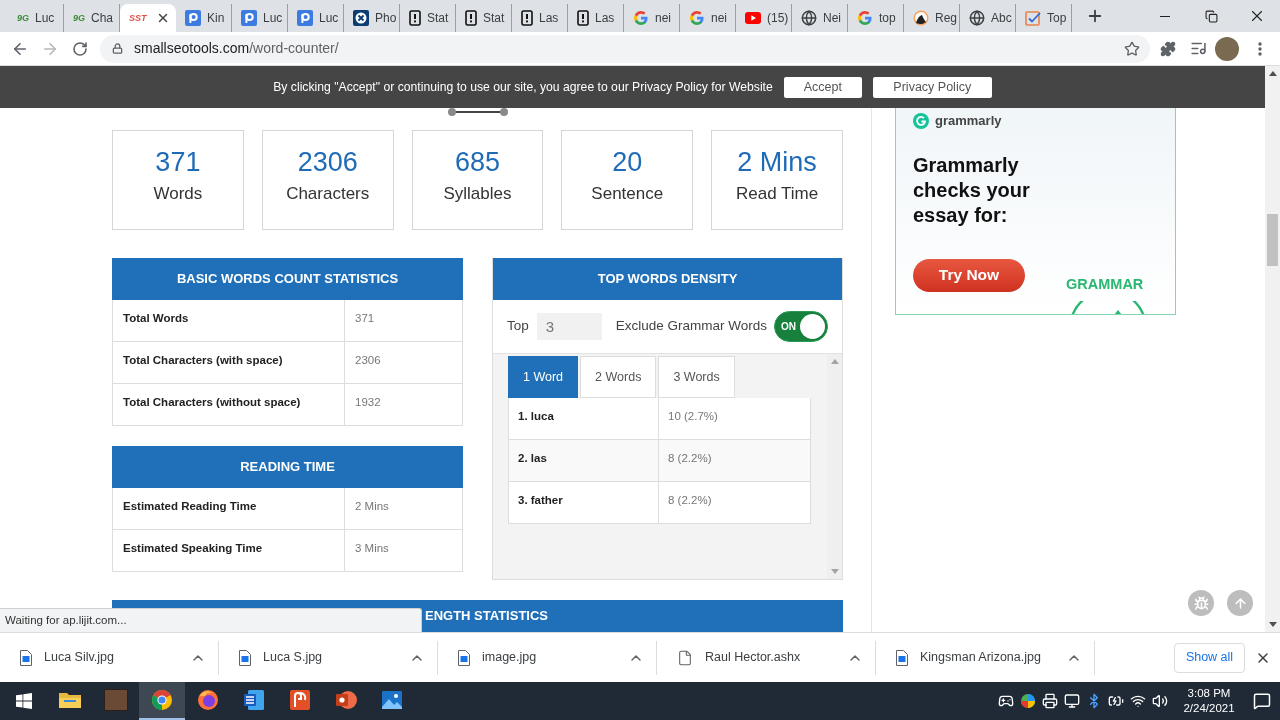 This screenshot has width=1280, height=720. Describe the element at coordinates (148, 18) in the screenshot. I see `browser-tab: SST` at that location.